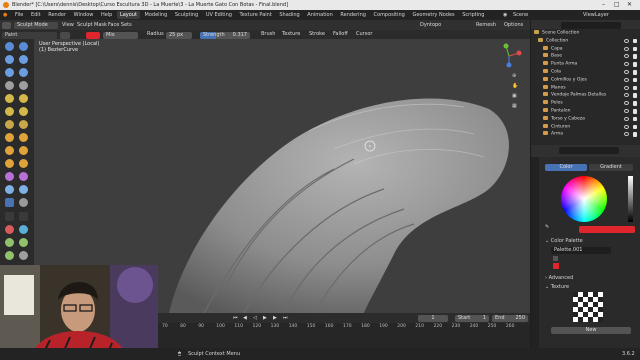 Image resolution: width=640 pixels, height=360 pixels. What do you see at coordinates (585, 72) in the screenshot?
I see `outliner-item: Cola` at bounding box center [585, 72].